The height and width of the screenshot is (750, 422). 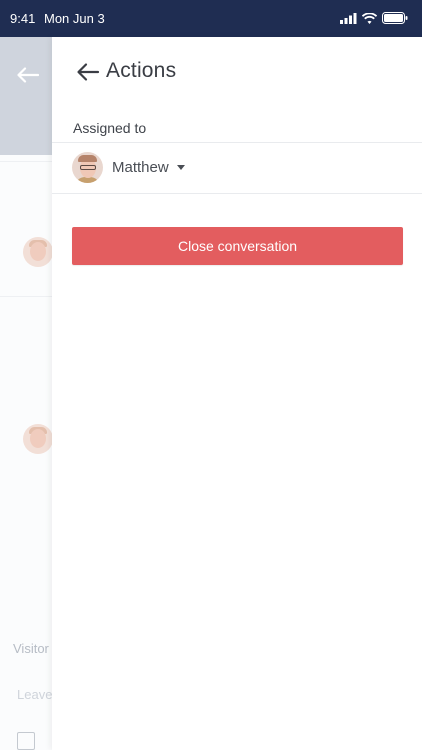 I want to click on assigned-to-label: Assigned to, so click(x=110, y=128).